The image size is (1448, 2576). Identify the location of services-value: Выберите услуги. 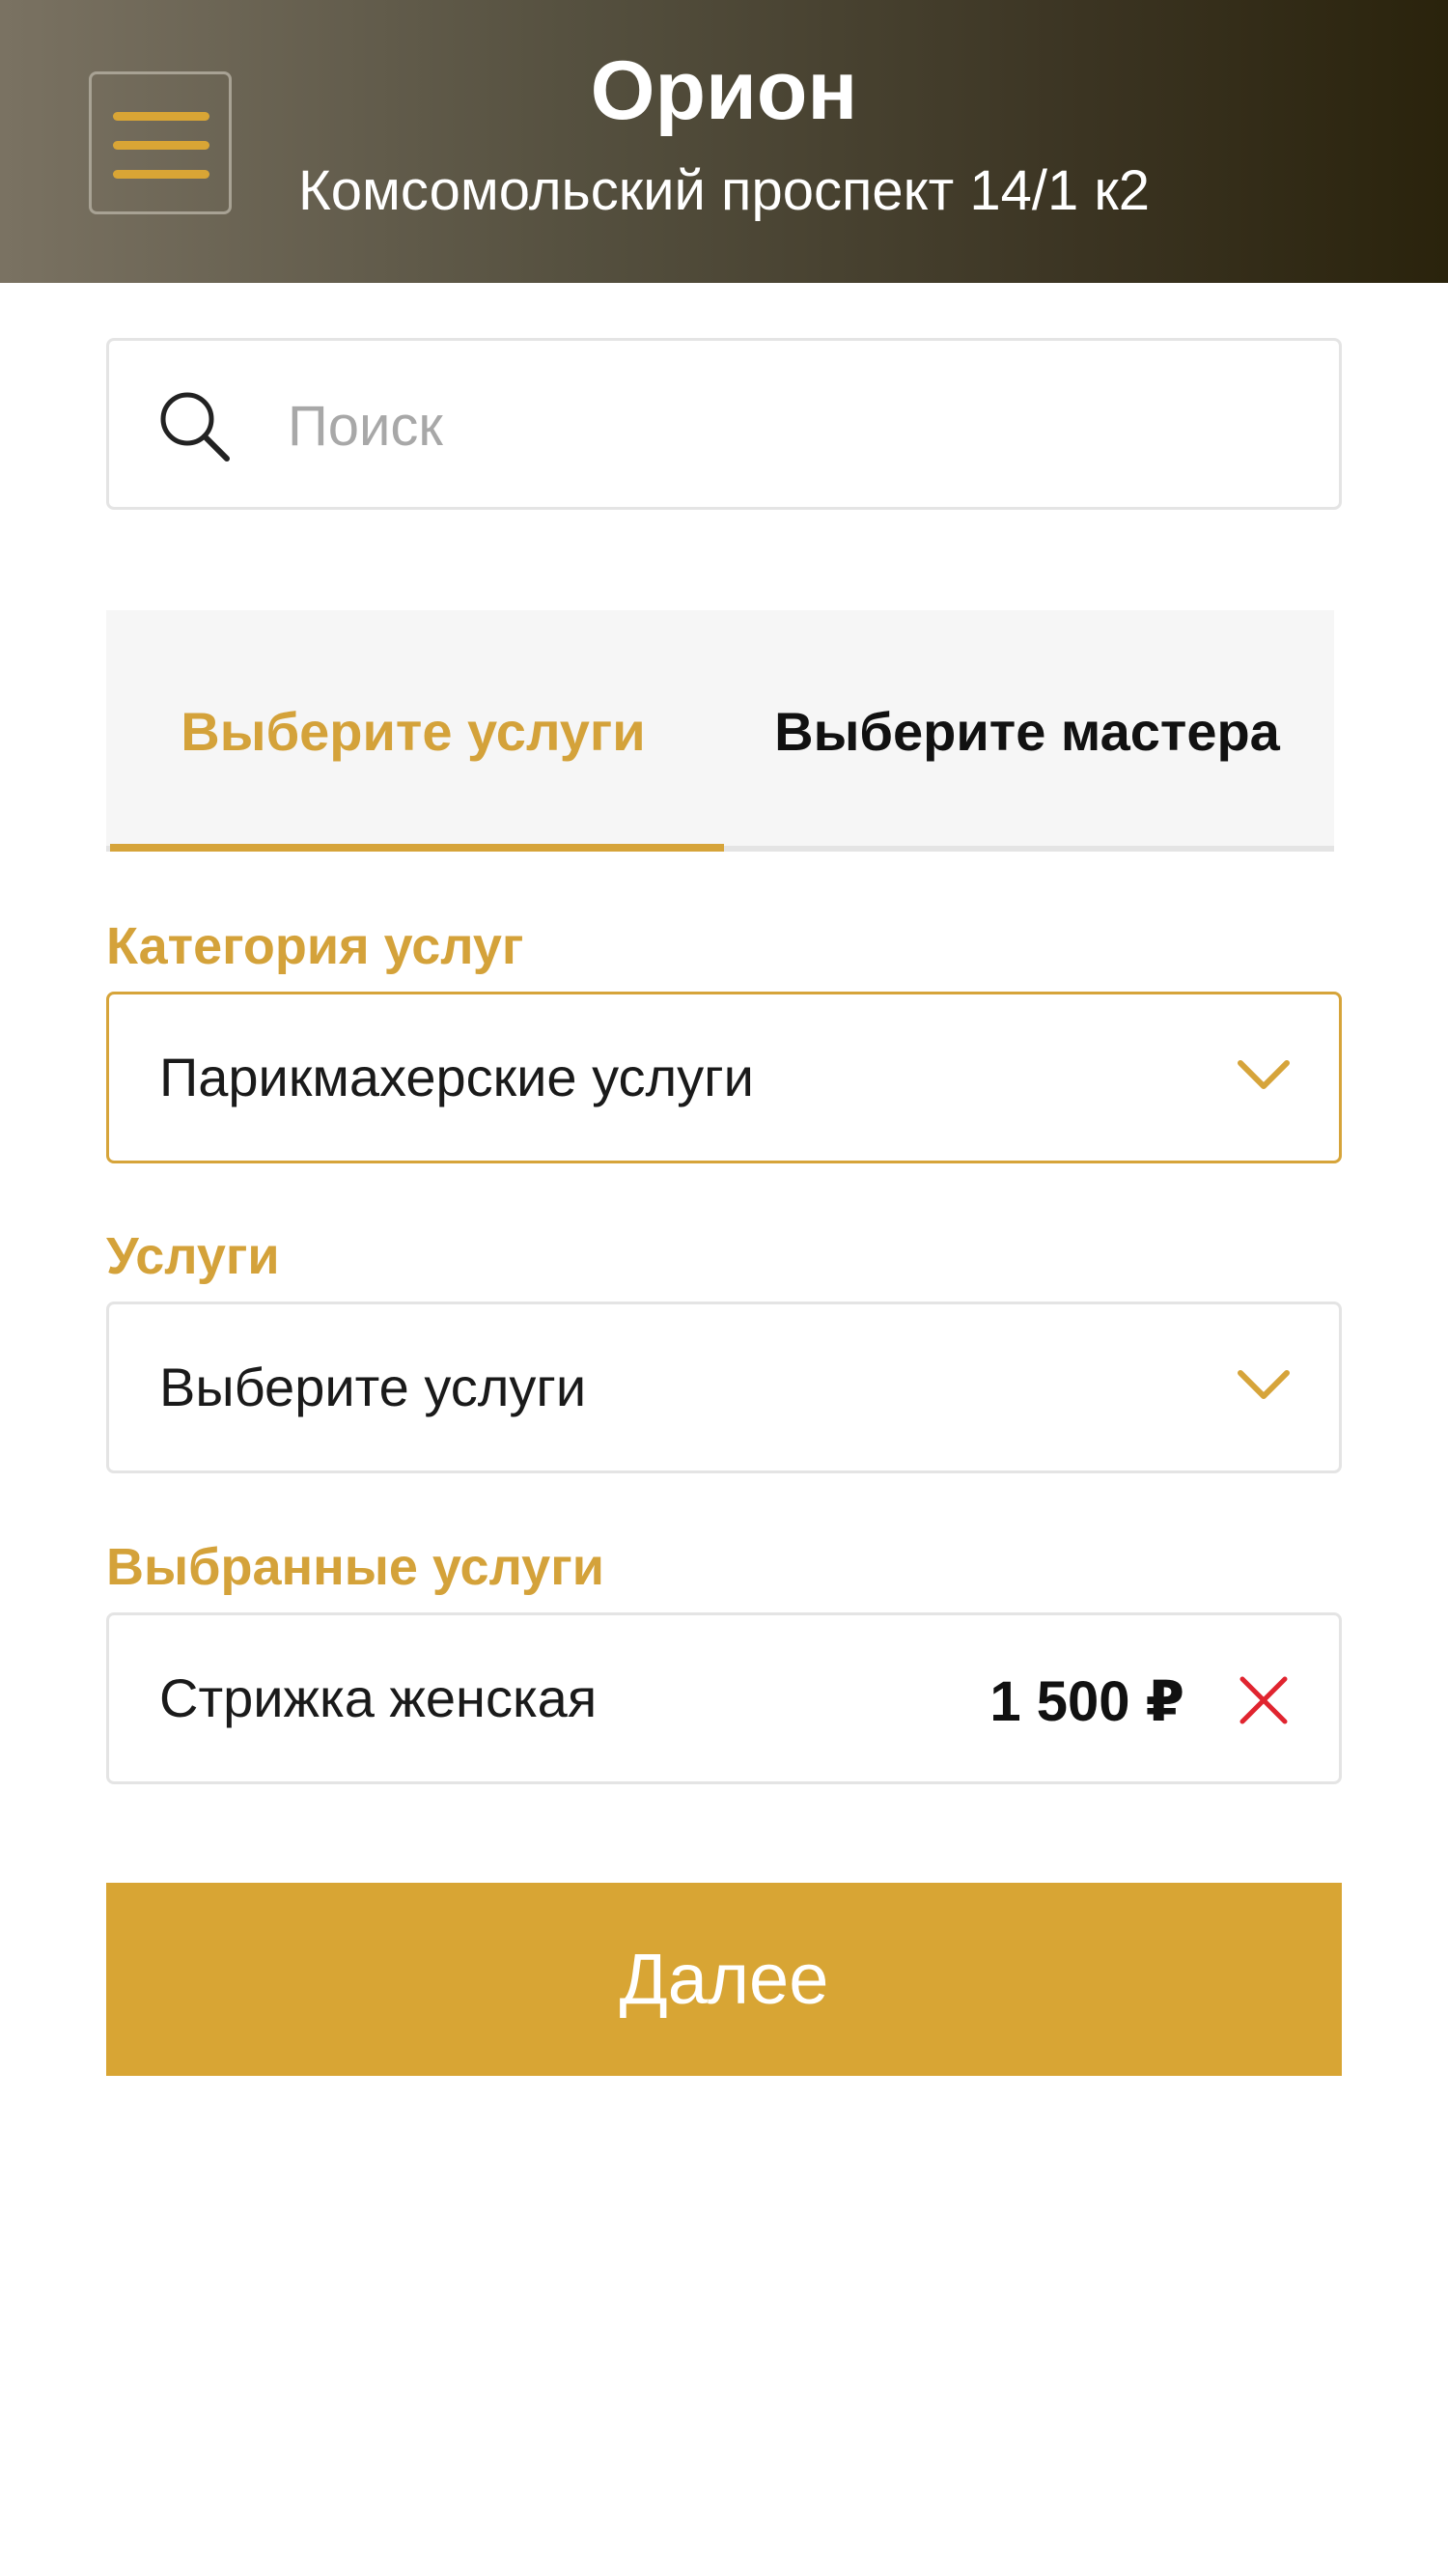
(373, 1387).